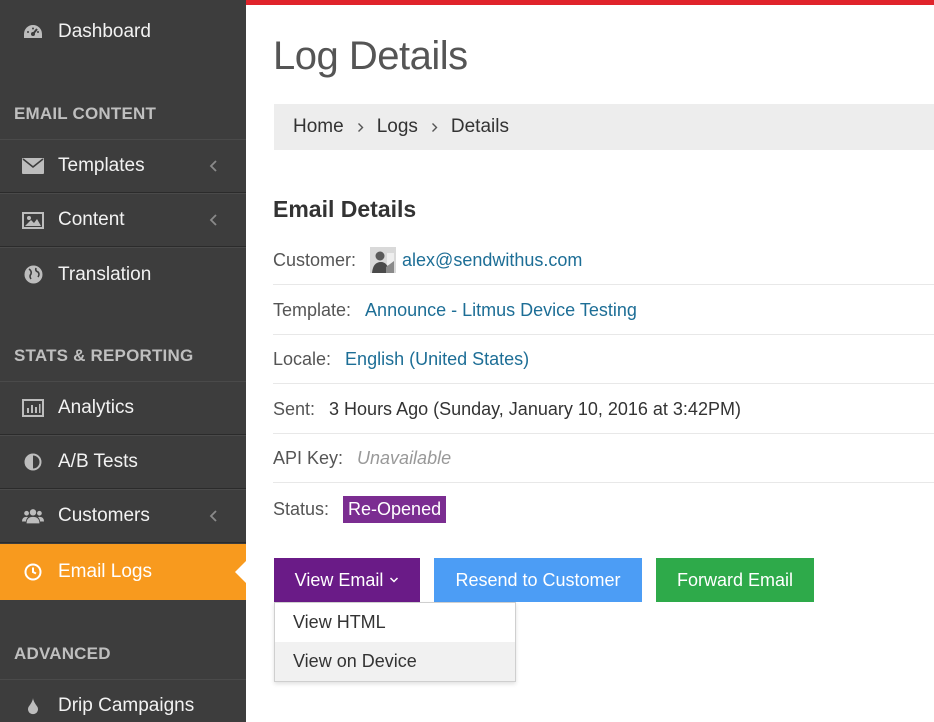  I want to click on image-icon, so click(33, 220).